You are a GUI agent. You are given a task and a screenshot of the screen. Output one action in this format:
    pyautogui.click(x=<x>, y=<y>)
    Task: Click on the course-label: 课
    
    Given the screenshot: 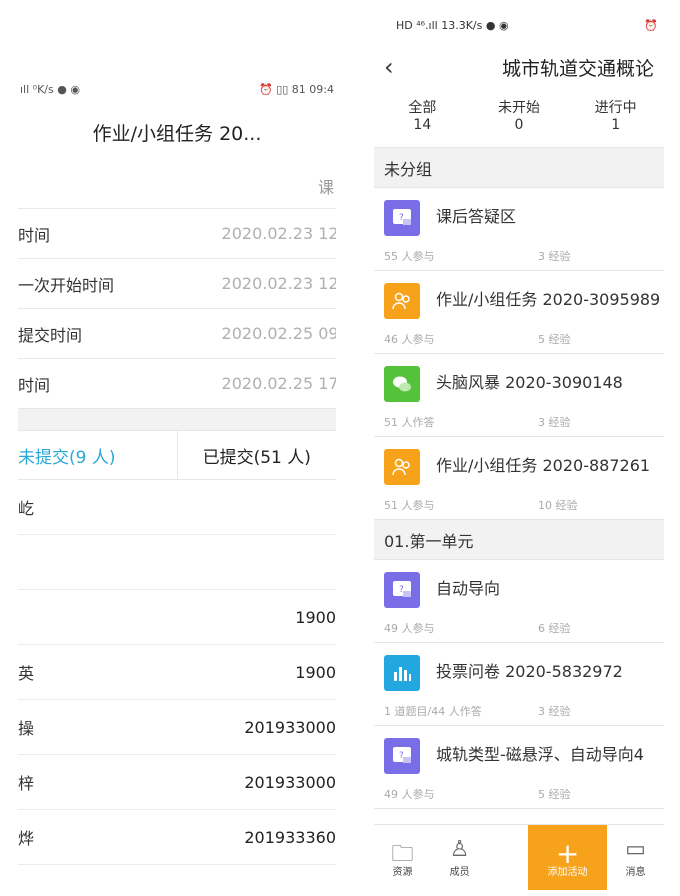 What is the action you would take?
    pyautogui.click(x=325, y=187)
    